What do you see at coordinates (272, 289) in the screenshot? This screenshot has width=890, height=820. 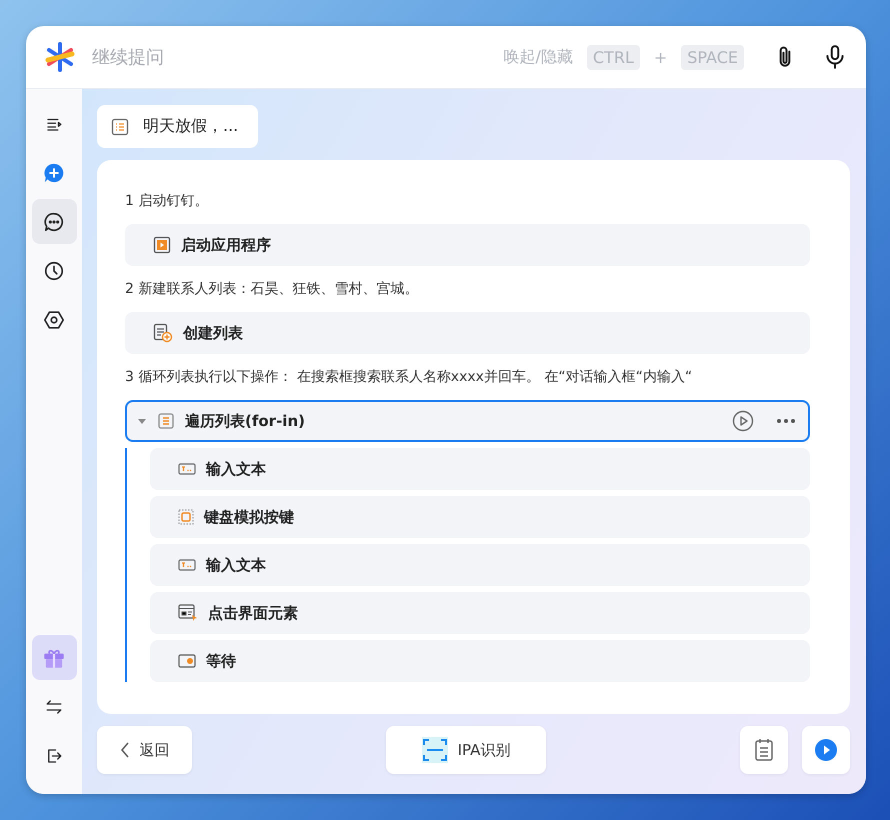 I see `step-description: 2 新建联系人列表：石昊、狂铁、雪村、宫城。` at bounding box center [272, 289].